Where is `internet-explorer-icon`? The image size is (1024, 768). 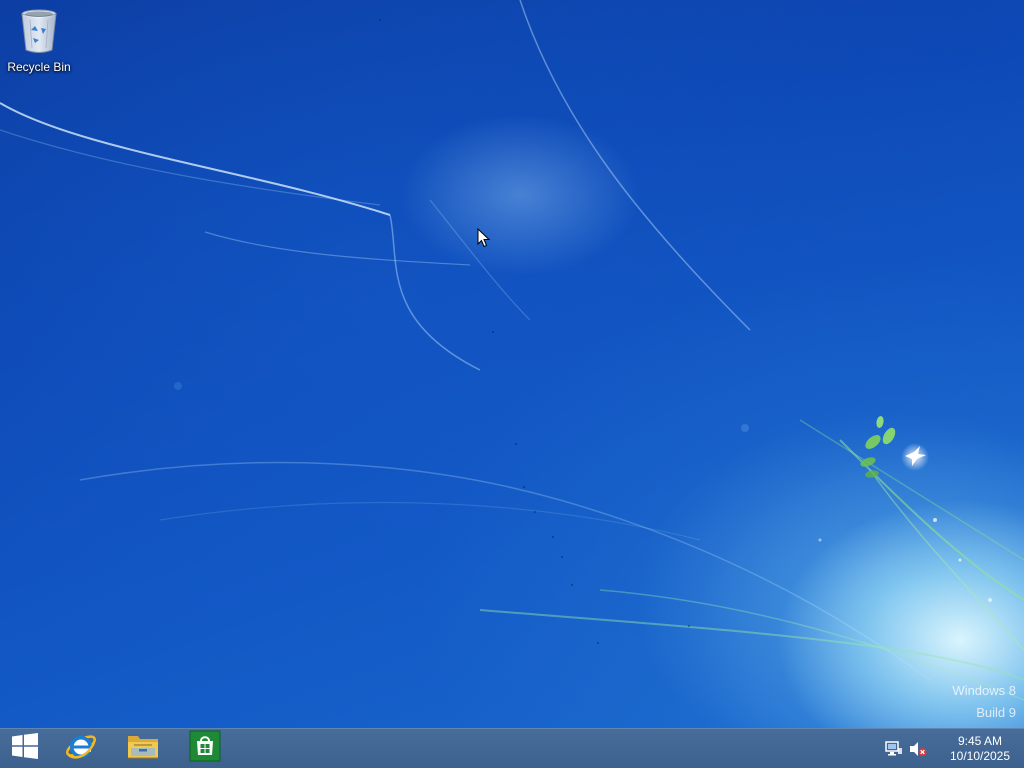
internet-explorer-icon is located at coordinates (81, 748).